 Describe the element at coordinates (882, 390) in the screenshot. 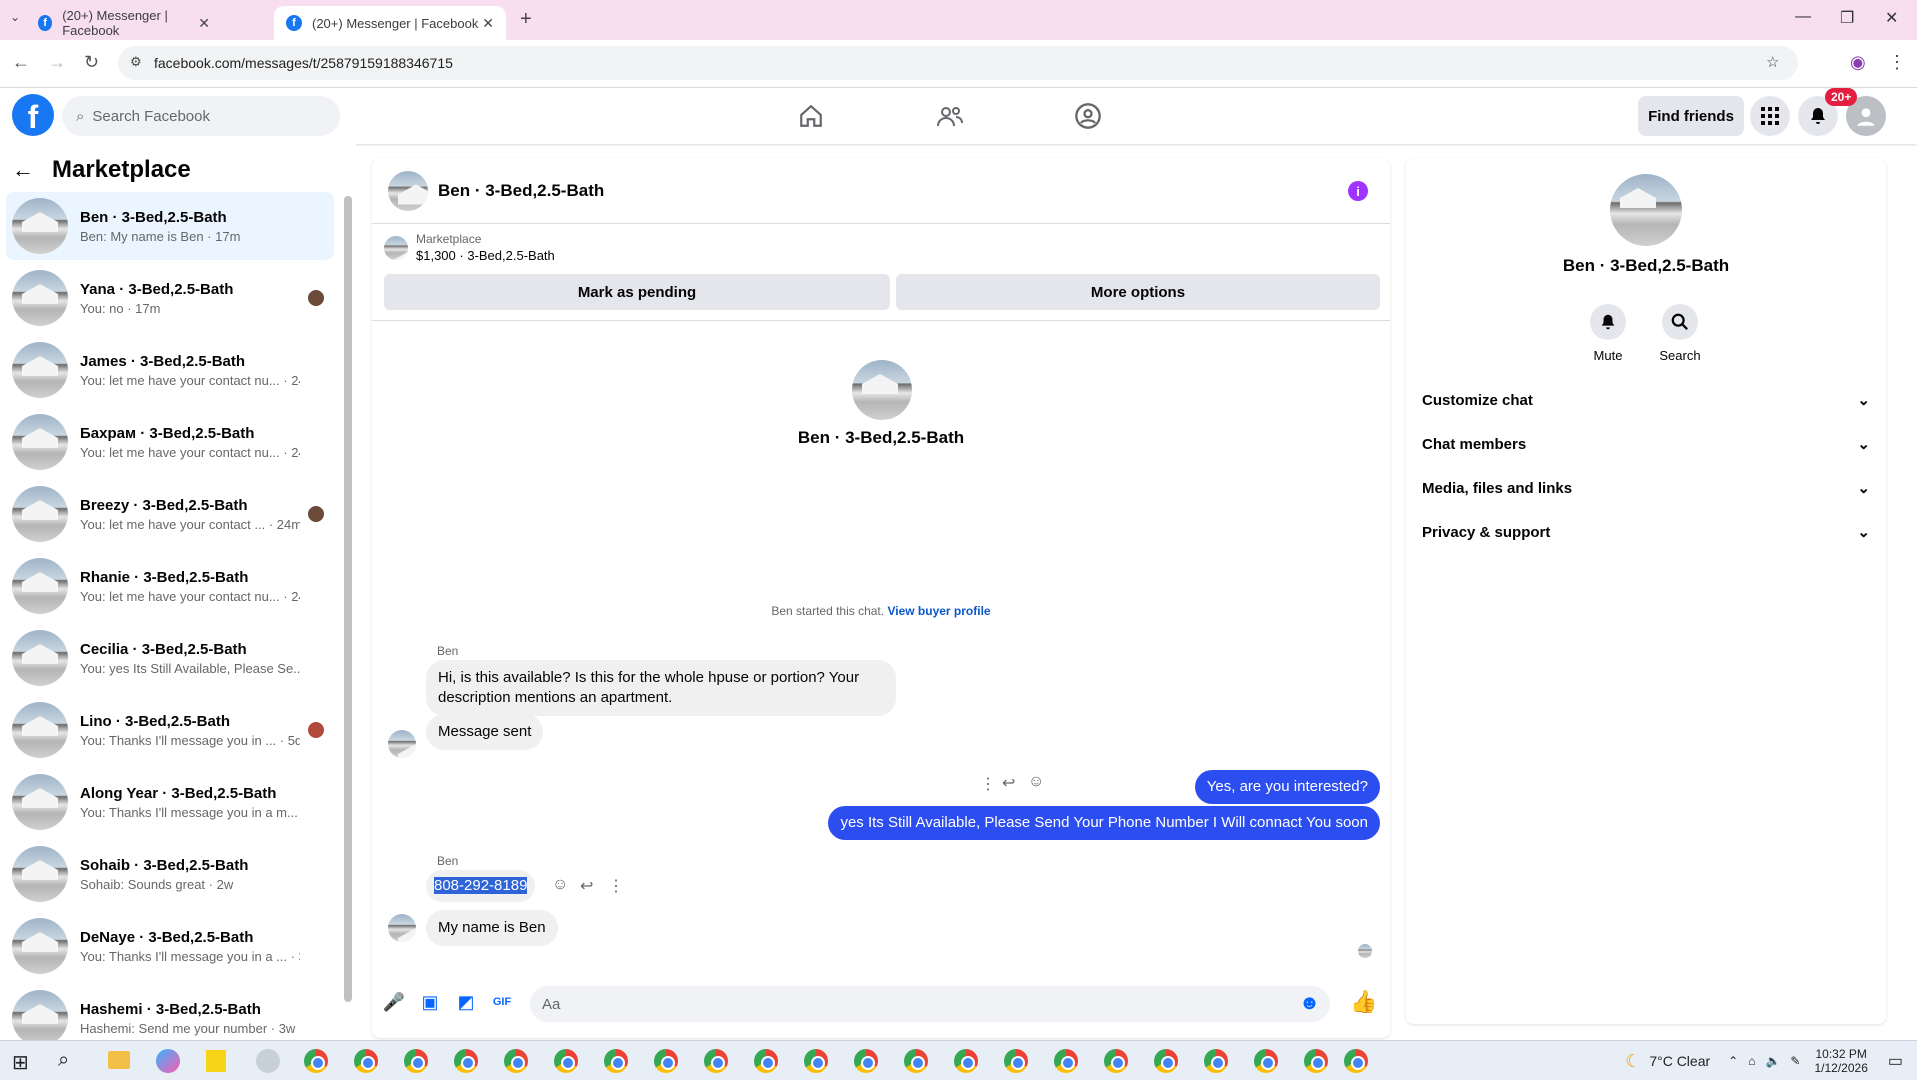

I see `buyer-avatar` at that location.